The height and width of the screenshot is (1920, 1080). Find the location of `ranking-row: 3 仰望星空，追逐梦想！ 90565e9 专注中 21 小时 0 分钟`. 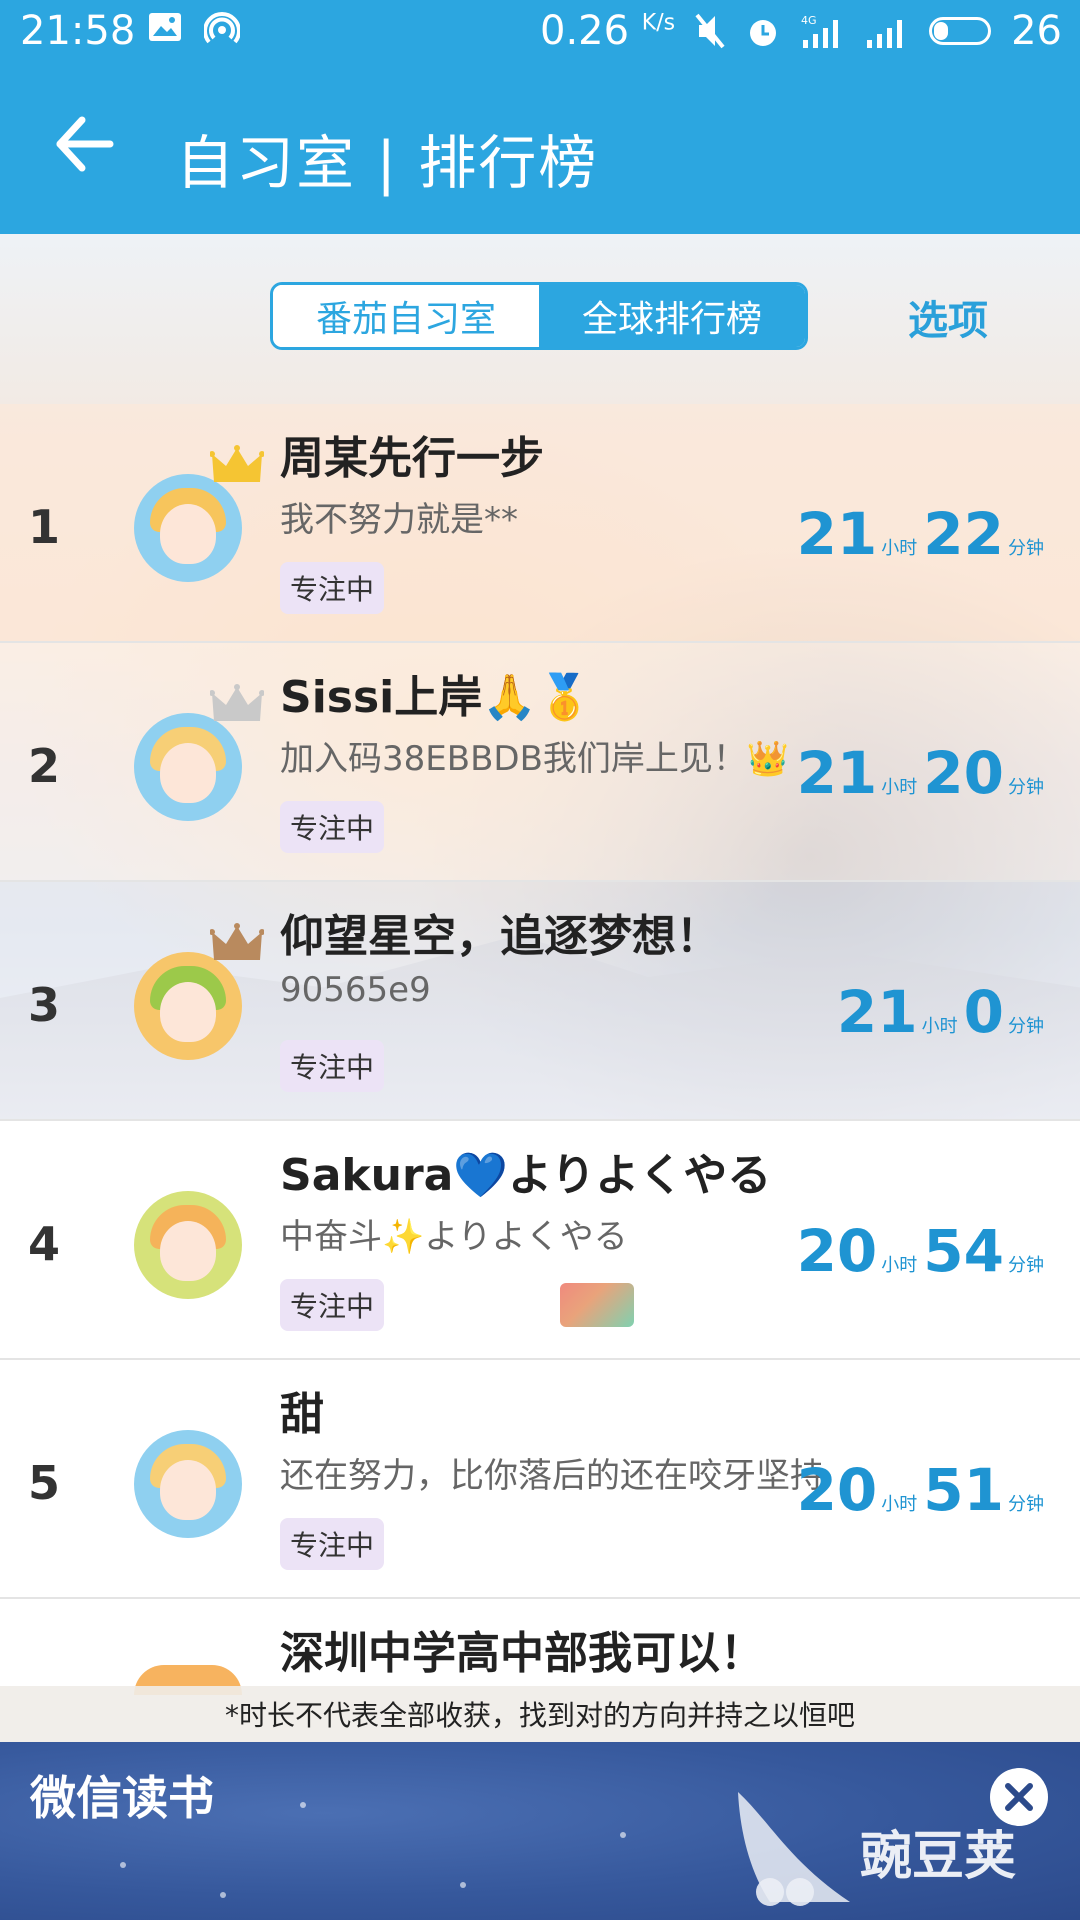

ranking-row: 3 仰望星空，追逐梦想！ 90565e9 专注中 21 小时 0 分钟 is located at coordinates (540, 1001).